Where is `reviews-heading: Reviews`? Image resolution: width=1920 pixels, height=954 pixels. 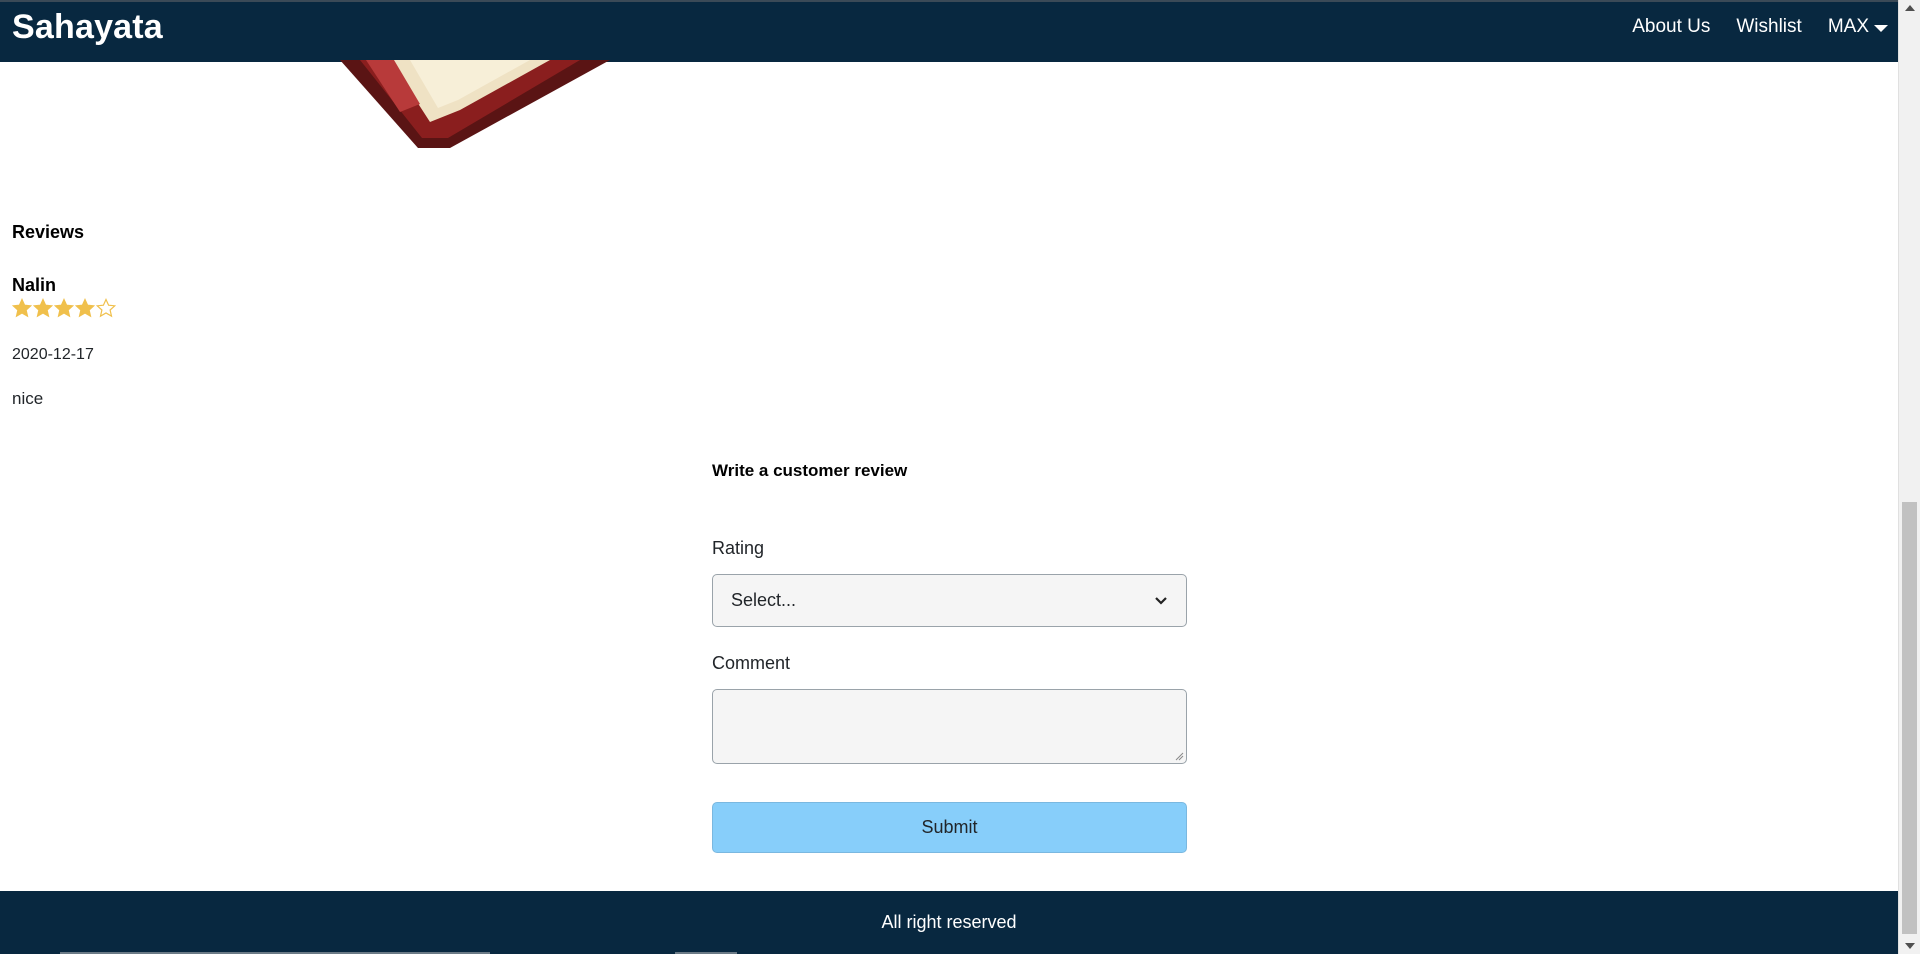
reviews-heading: Reviews is located at coordinates (48, 232).